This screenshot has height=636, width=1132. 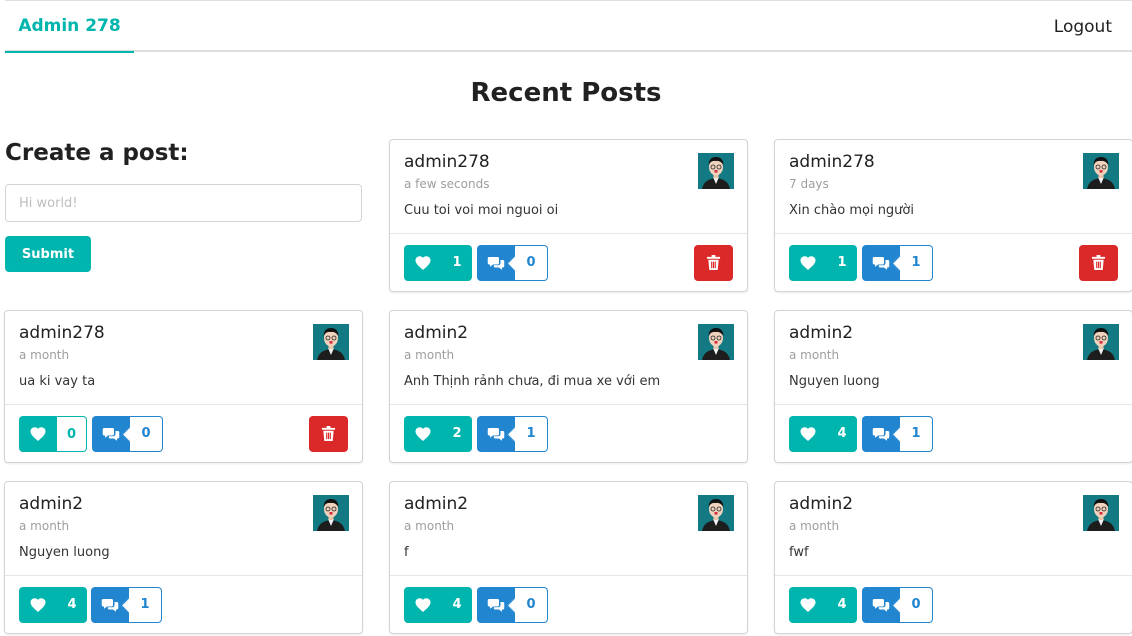 What do you see at coordinates (183, 203) in the screenshot?
I see `post-input` at bounding box center [183, 203].